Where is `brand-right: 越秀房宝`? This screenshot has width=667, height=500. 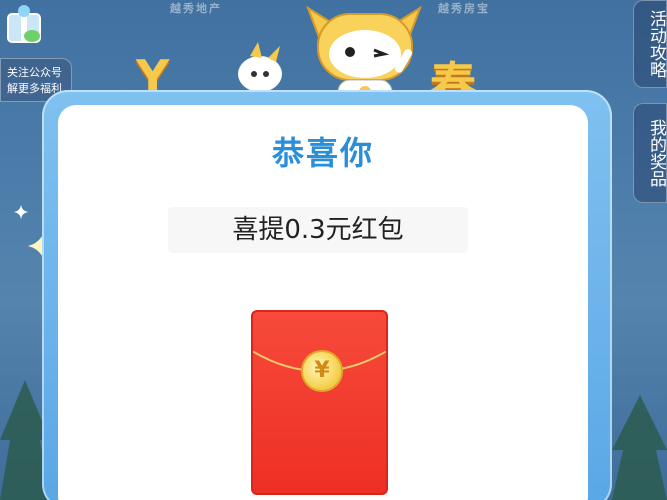 brand-right: 越秀房宝 is located at coordinates (464, 8).